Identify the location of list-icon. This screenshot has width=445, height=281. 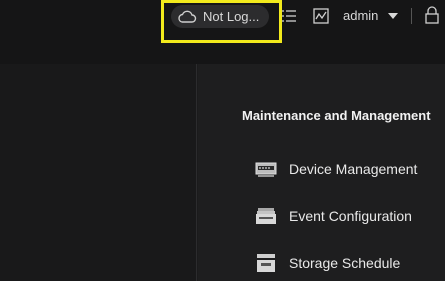
(289, 16).